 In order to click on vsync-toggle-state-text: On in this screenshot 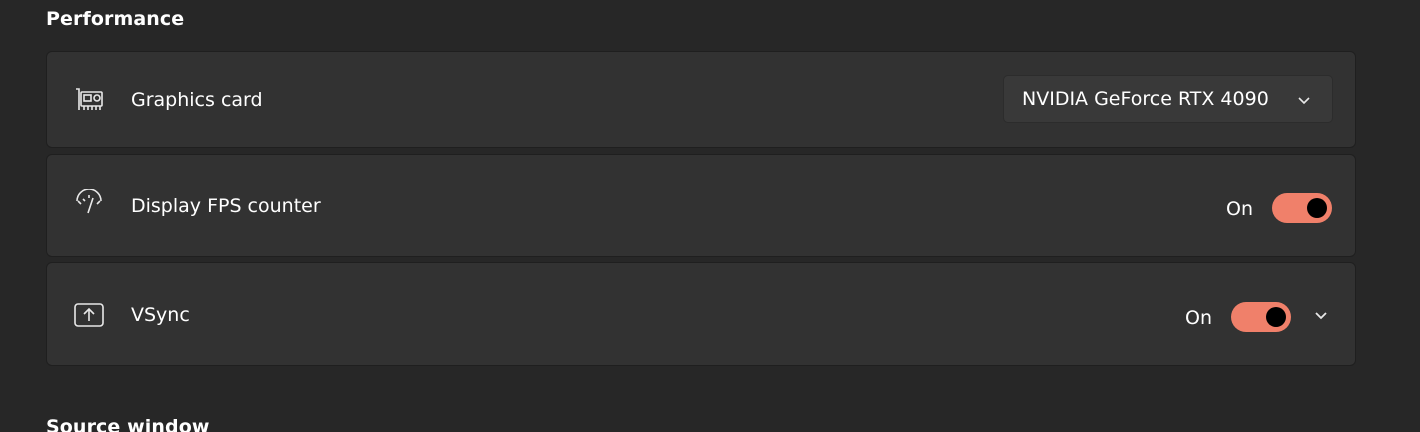, I will do `click(1198, 318)`.